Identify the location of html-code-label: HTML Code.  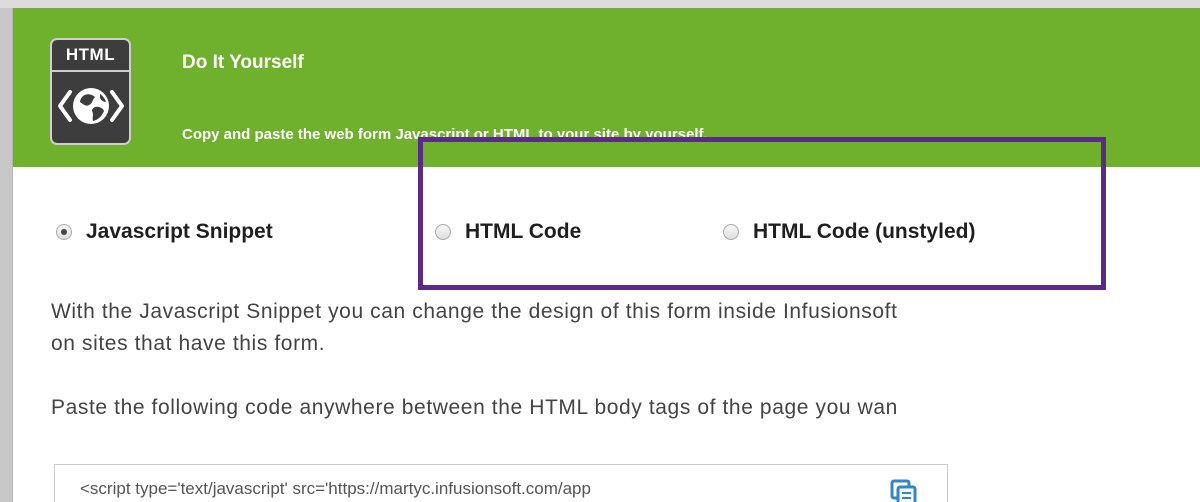
(523, 231).